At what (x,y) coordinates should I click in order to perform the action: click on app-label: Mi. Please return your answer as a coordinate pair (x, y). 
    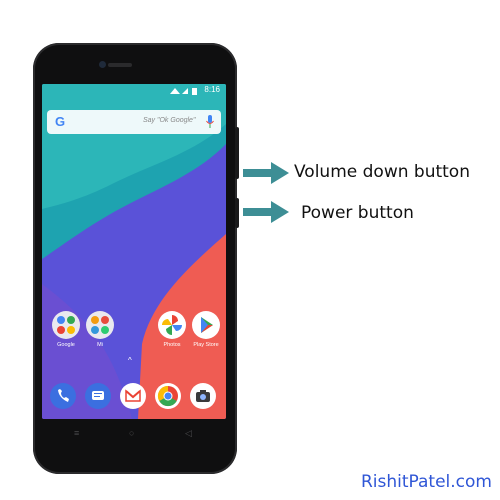
    Looking at the image, I should click on (100, 345).